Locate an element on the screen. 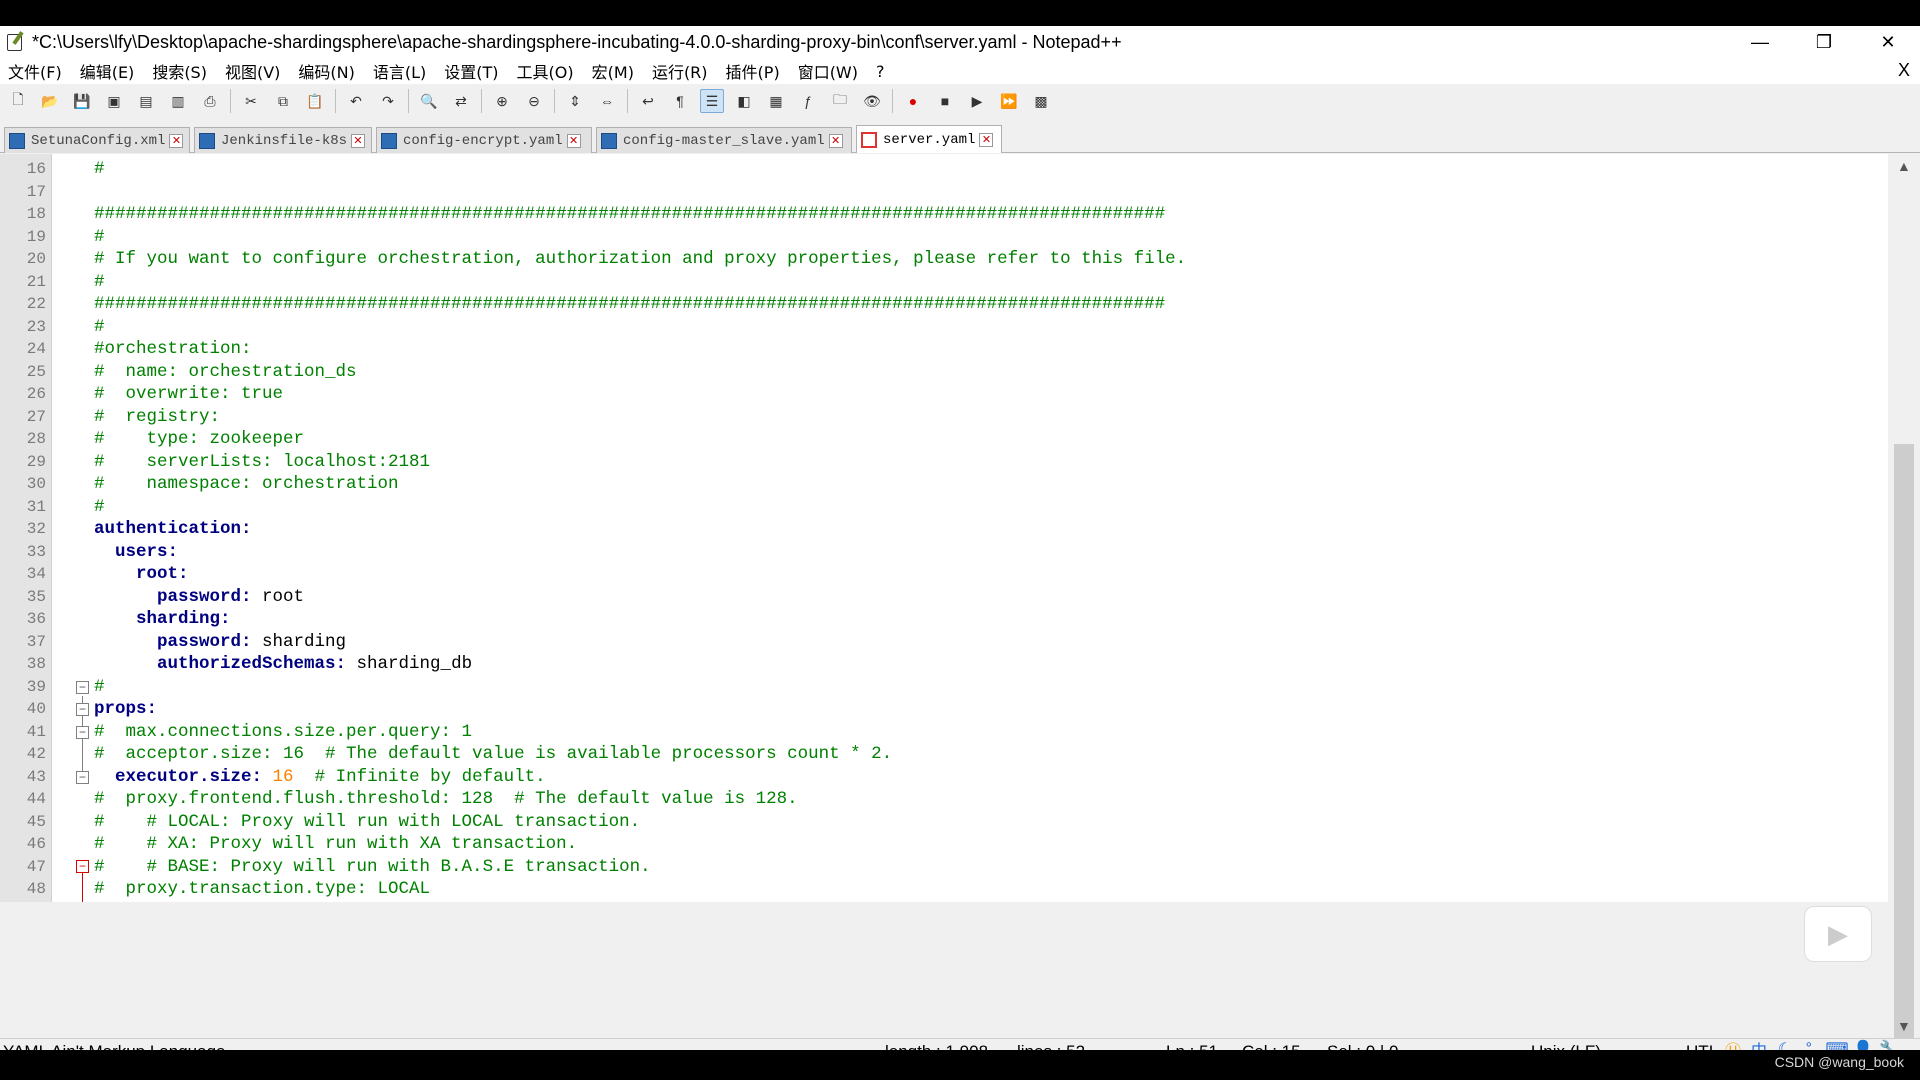 Image resolution: width=1920 pixels, height=1080 pixels. code-line: 29 # serverLists: localhost:2181 is located at coordinates (944, 462).